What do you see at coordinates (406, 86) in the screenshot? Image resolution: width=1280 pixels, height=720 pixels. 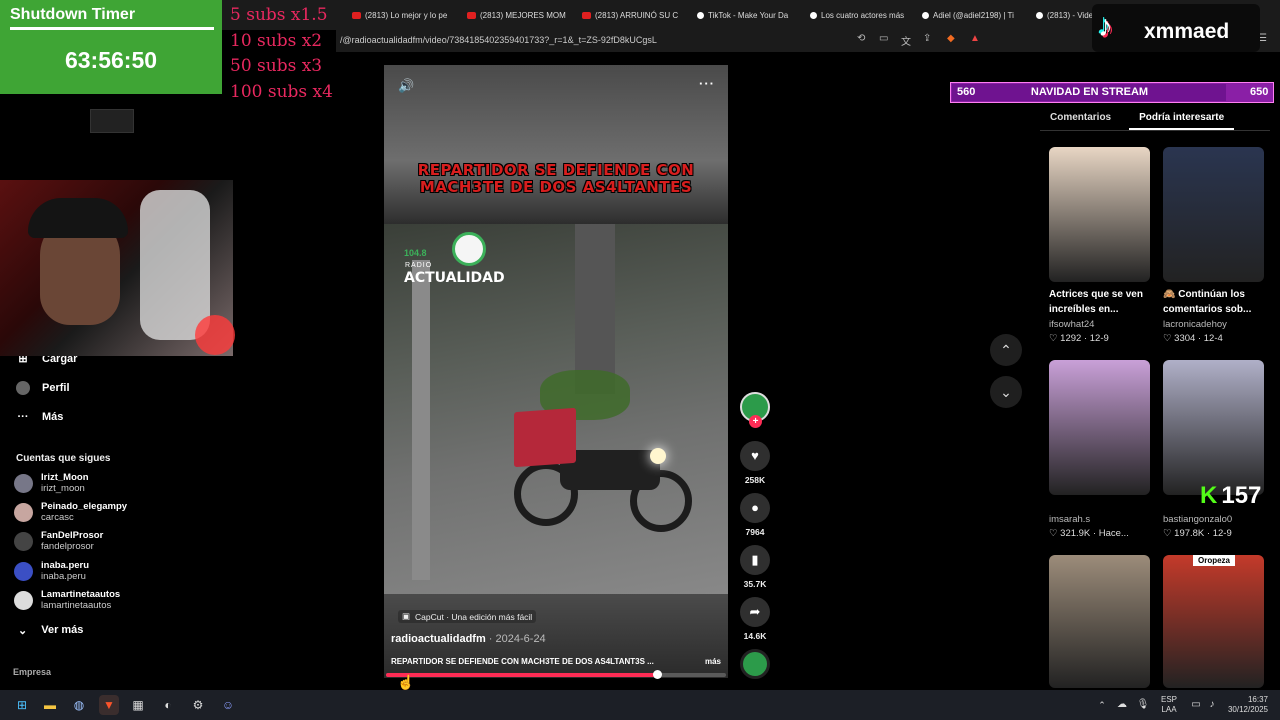 I see `volume-icon: 🔊` at bounding box center [406, 86].